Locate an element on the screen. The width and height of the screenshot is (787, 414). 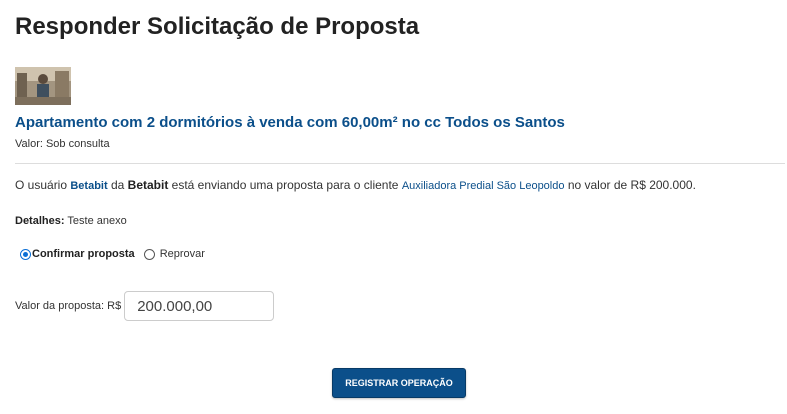
reject-proposal-option: Reprovar is located at coordinates (174, 254).